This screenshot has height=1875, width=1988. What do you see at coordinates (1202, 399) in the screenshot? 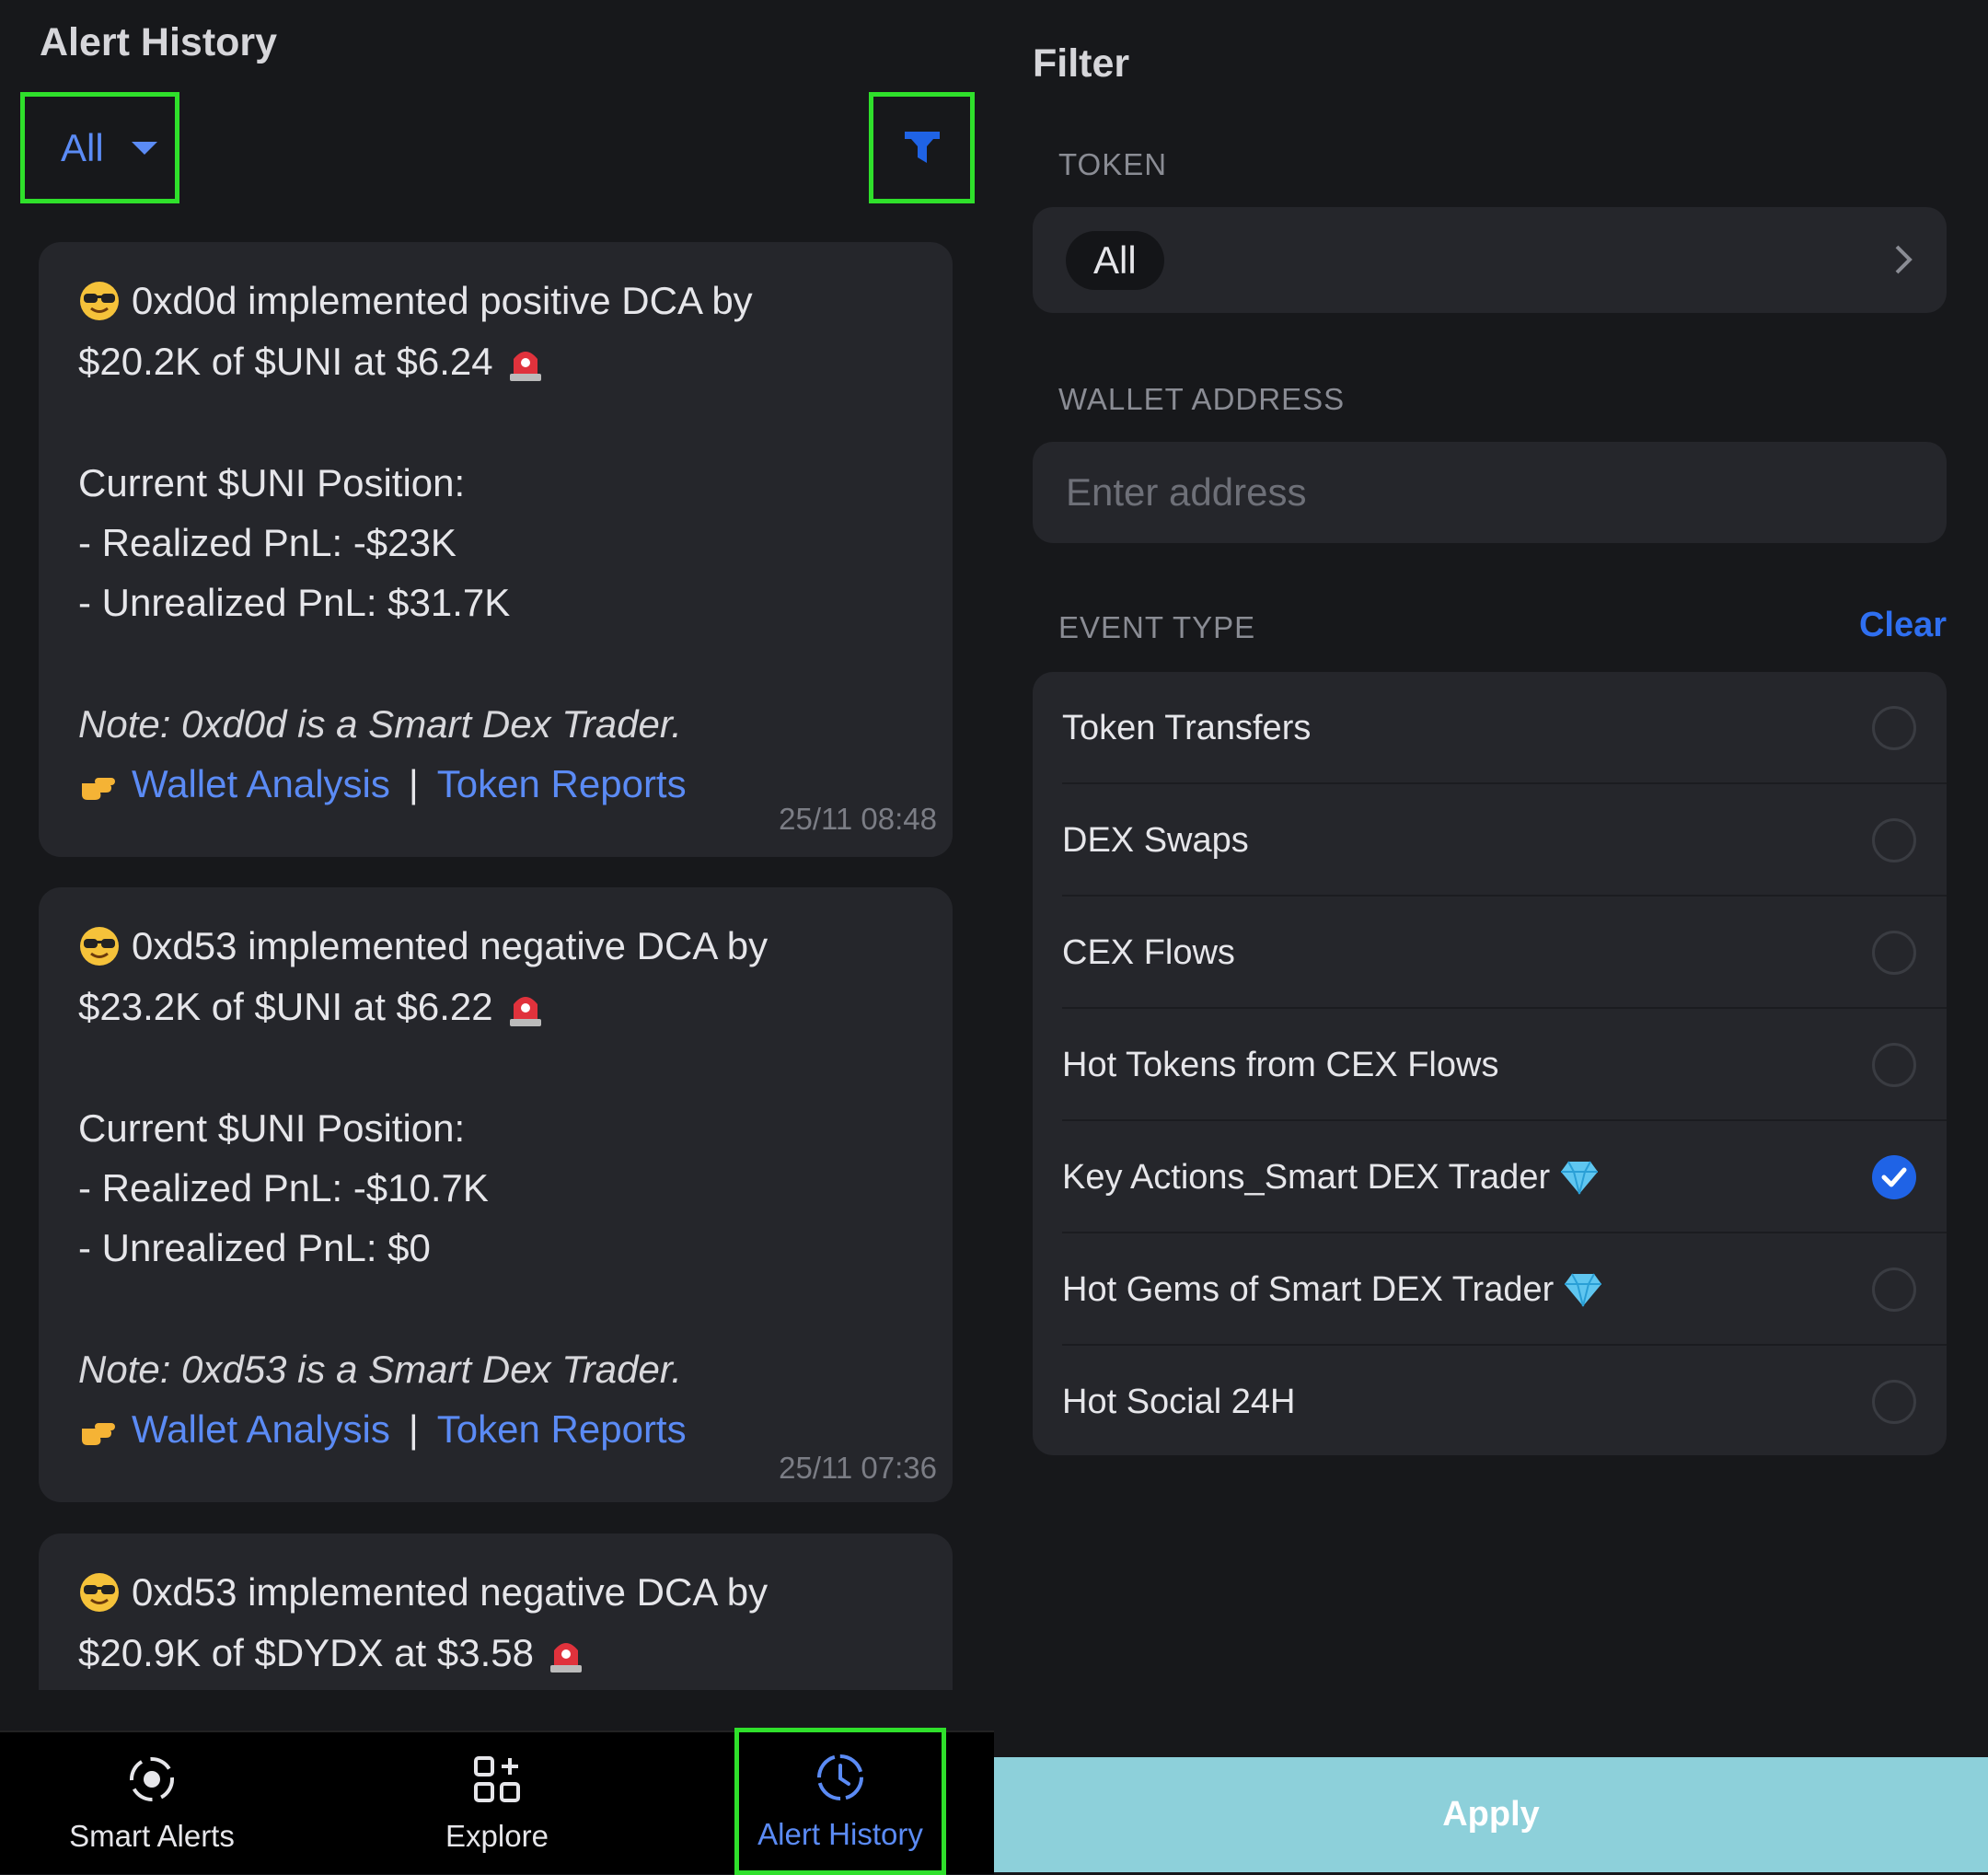
I see `wallet-section-label: WALLET ADDRESS` at bounding box center [1202, 399].